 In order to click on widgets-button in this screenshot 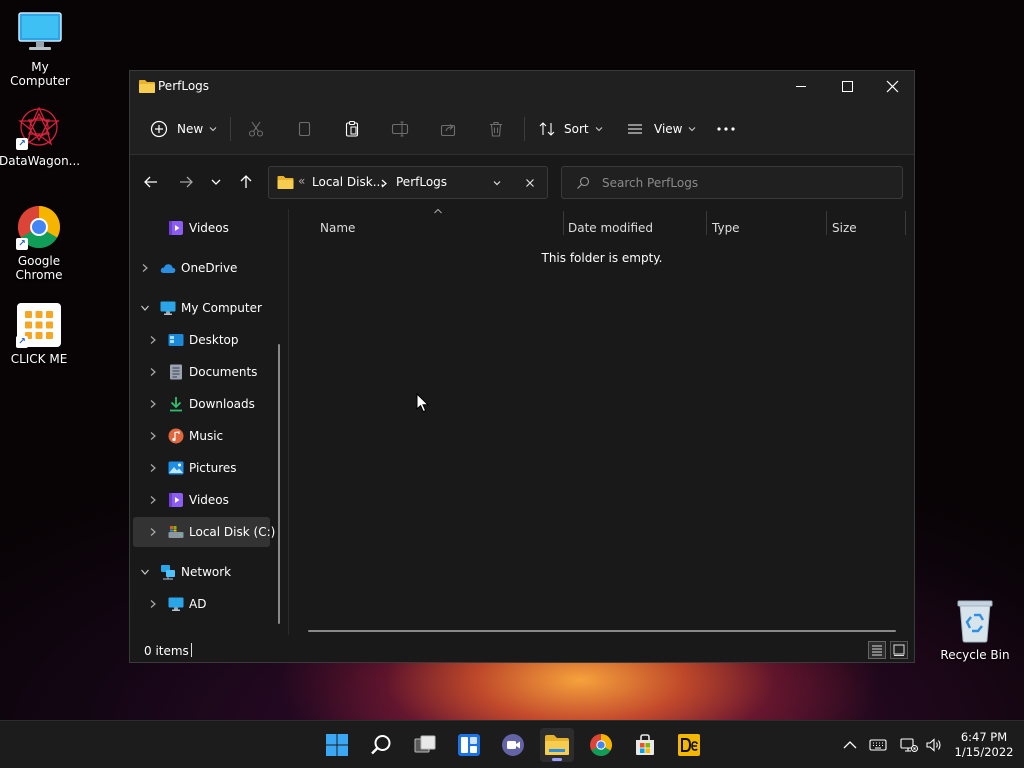, I will do `click(469, 745)`.